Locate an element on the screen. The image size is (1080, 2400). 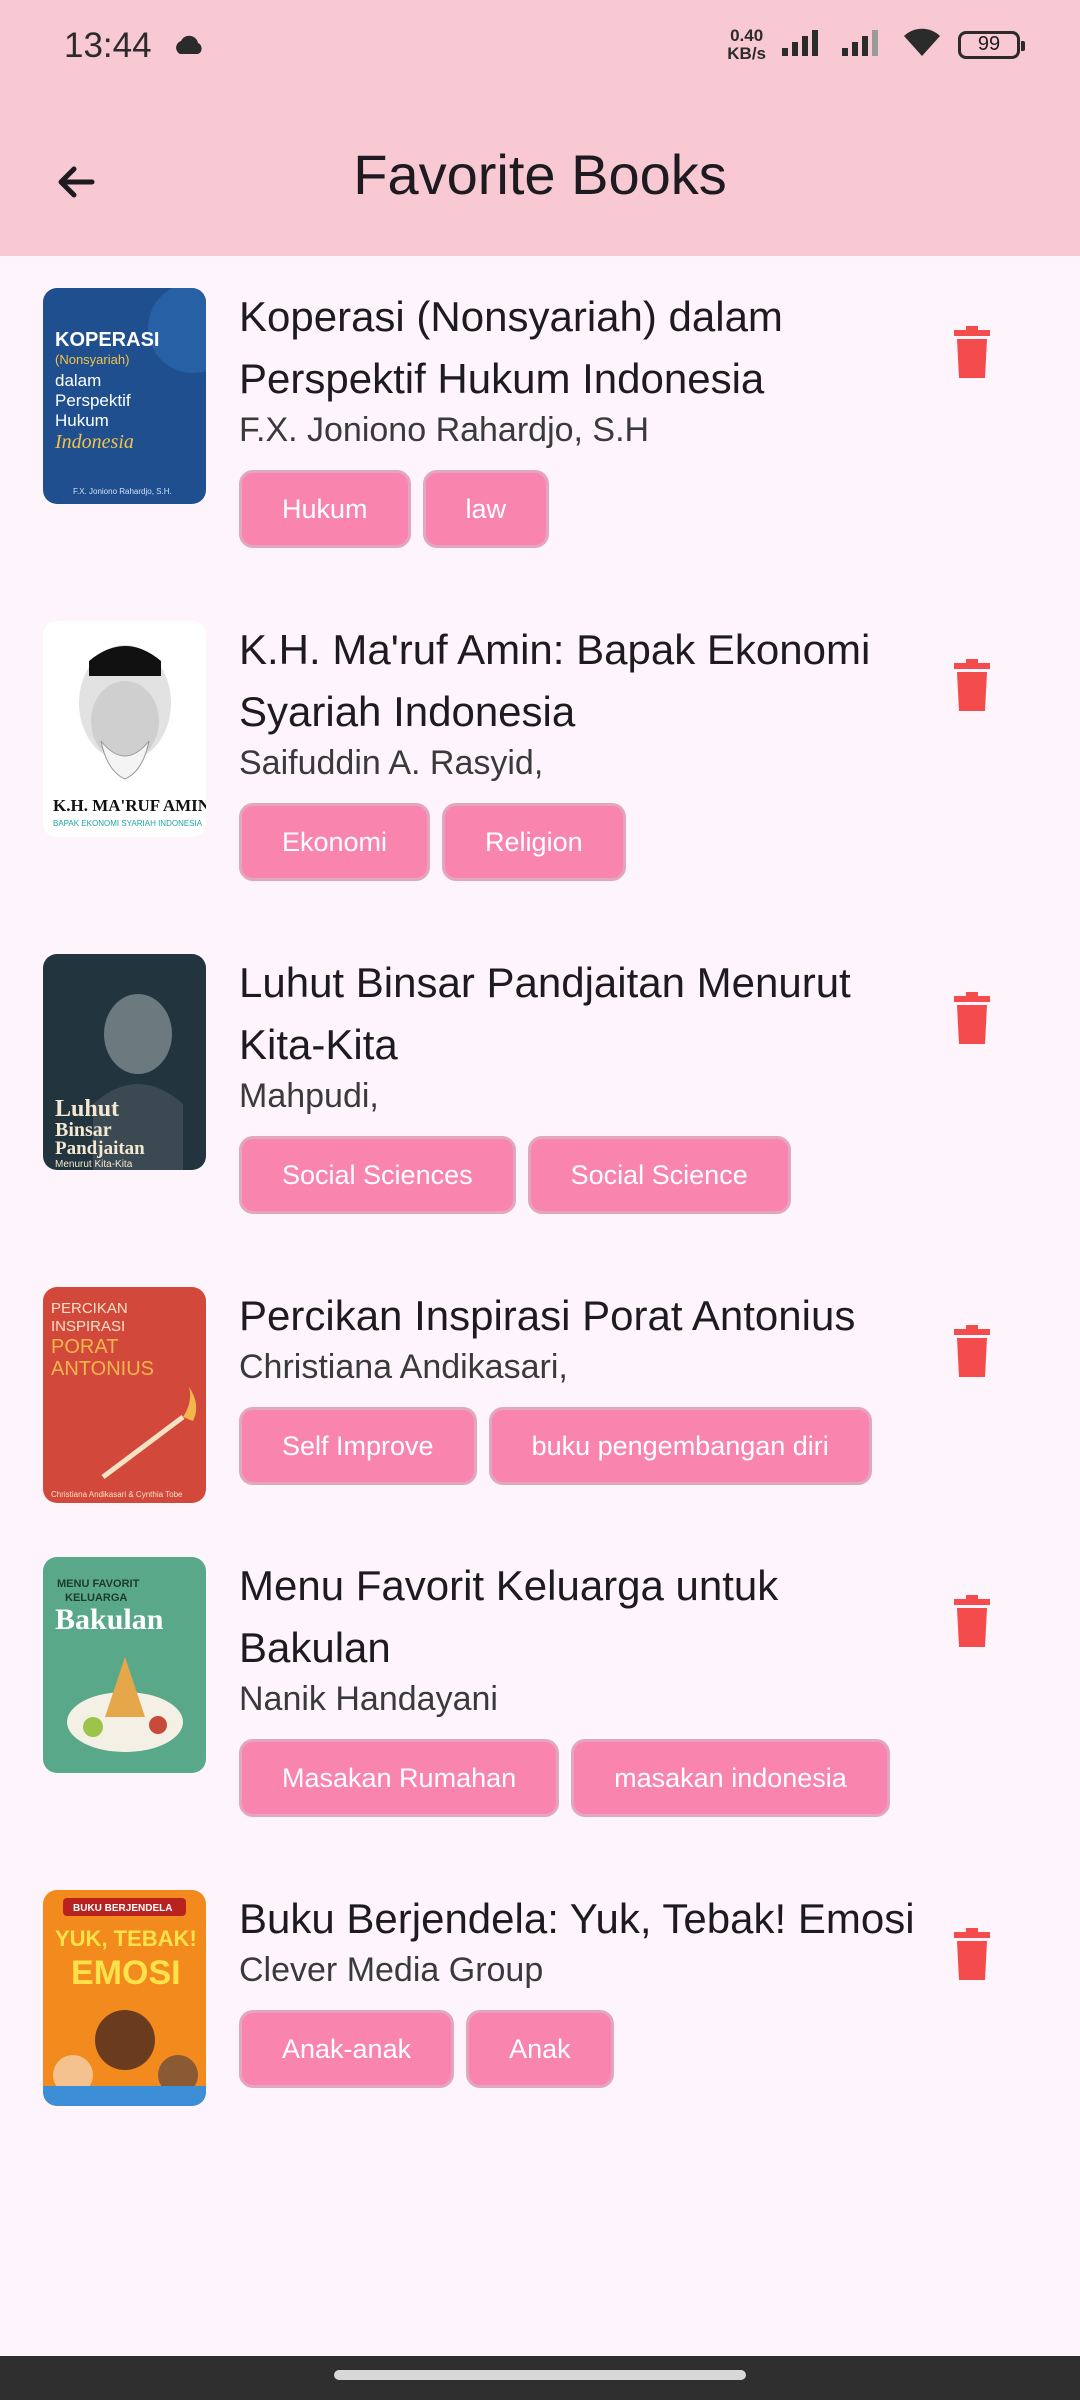
category-chip: Hukum is located at coordinates (325, 509).